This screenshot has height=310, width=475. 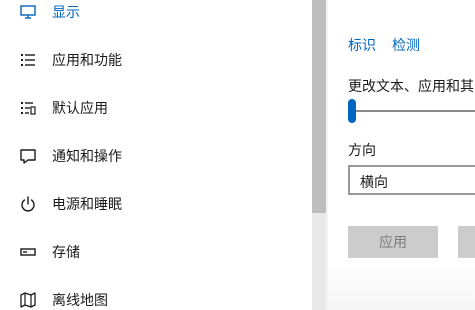 I want to click on sidebar-item-label: 应用和功能, so click(x=87, y=61).